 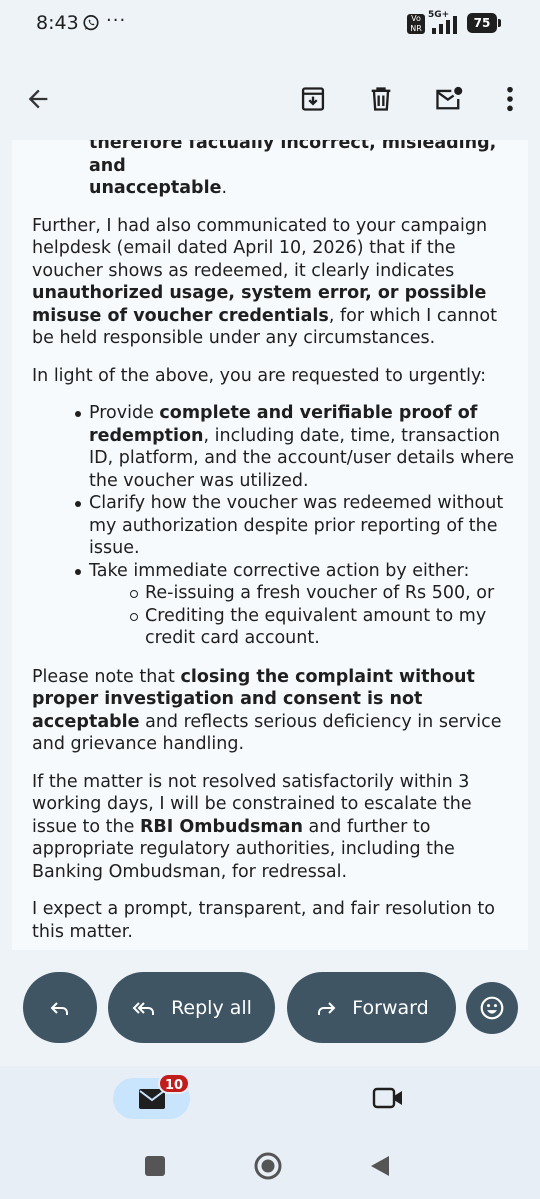 I want to click on mark-unread-button, so click(x=449, y=99).